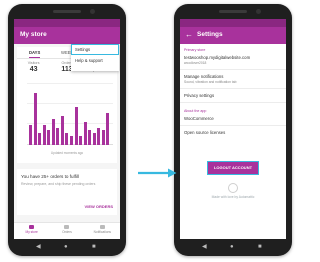 The image size is (320, 262). What do you see at coordinates (157, 173) in the screenshot?
I see `pointer-arrow-icon` at bounding box center [157, 173].